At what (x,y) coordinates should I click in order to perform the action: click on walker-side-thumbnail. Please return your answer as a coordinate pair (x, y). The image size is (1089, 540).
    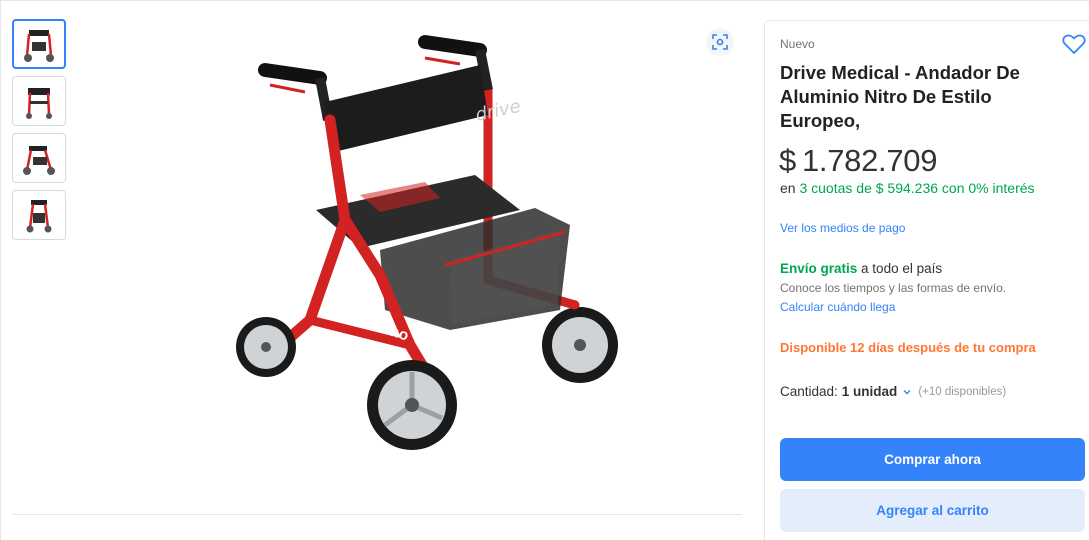
    Looking at the image, I should click on (39, 160).